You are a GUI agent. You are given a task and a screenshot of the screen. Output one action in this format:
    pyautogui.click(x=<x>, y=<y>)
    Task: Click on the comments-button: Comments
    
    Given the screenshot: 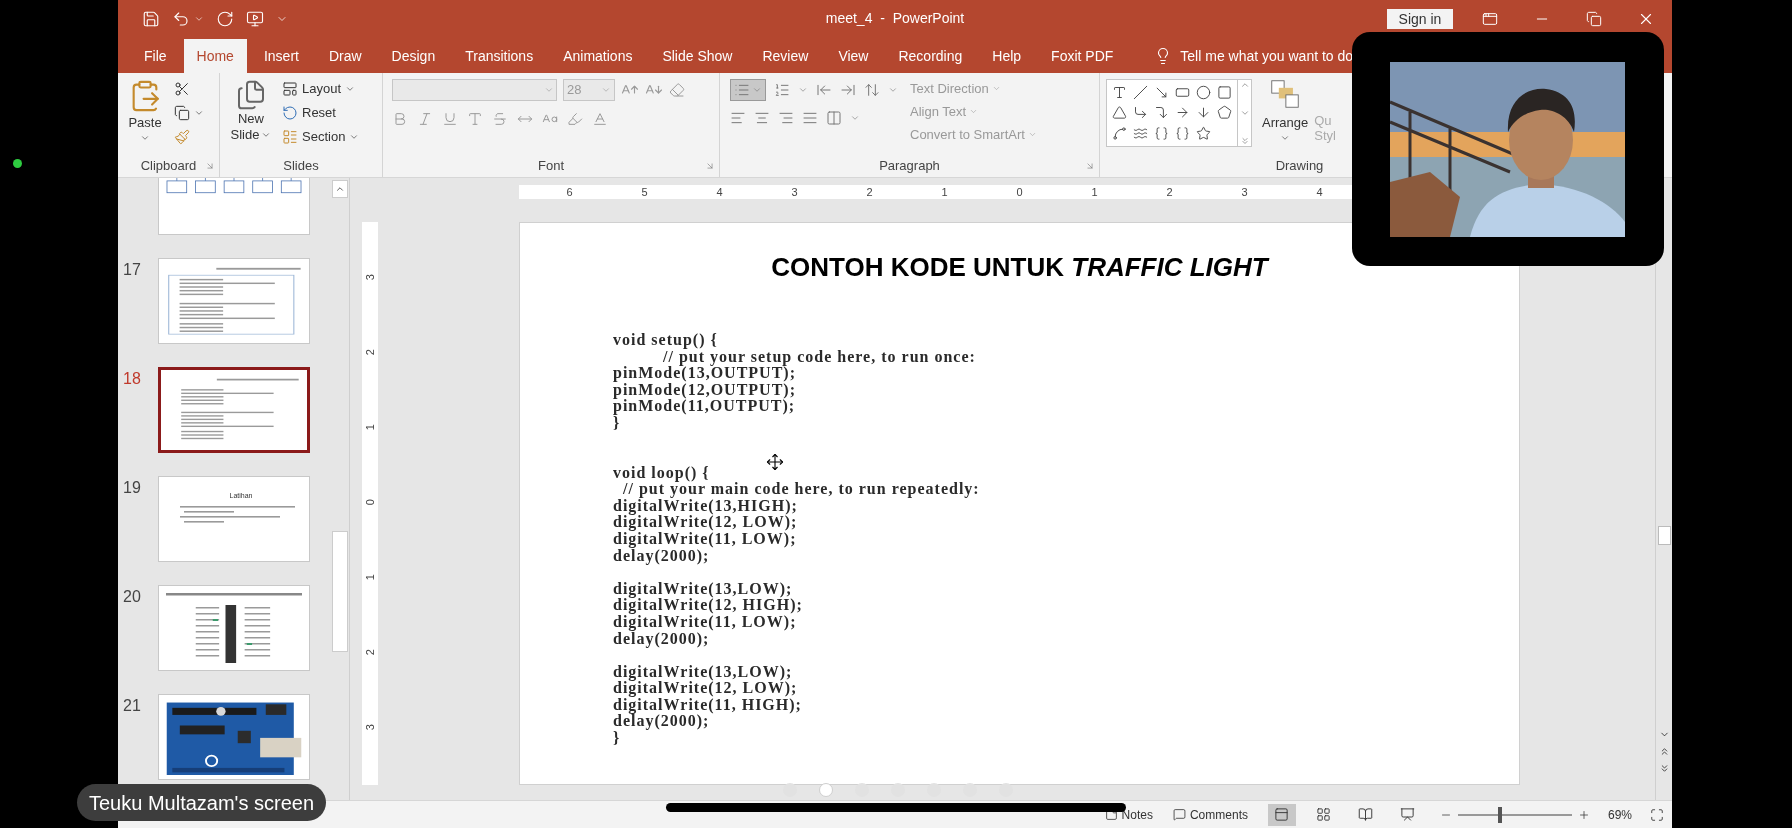 What is the action you would take?
    pyautogui.click(x=1210, y=814)
    